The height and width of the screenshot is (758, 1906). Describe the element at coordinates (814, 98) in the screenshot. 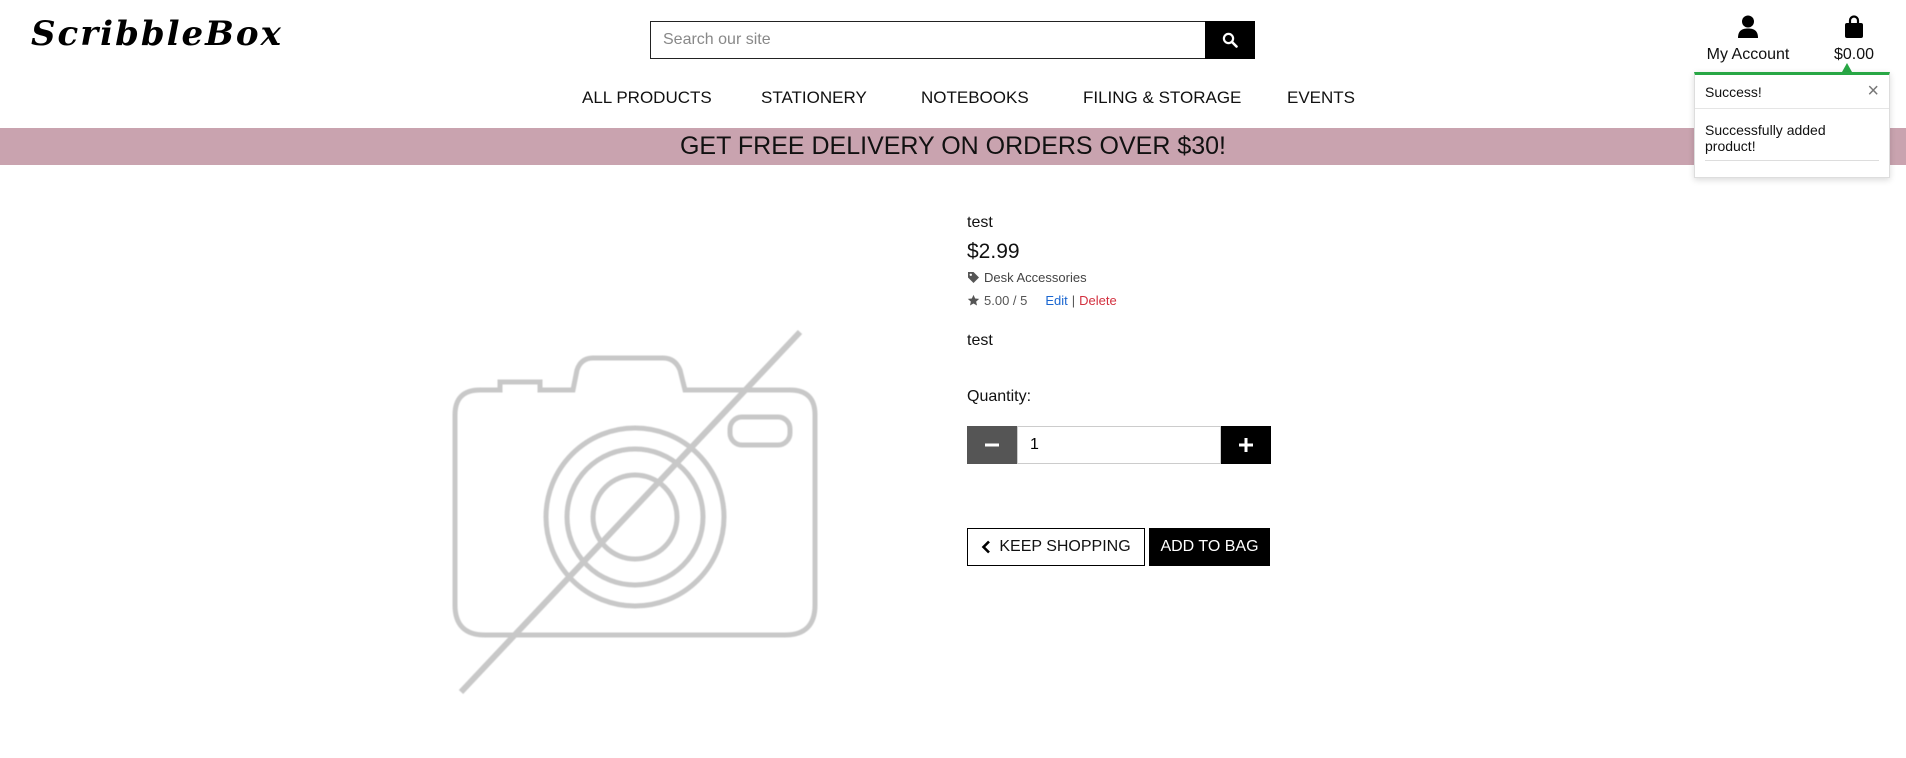

I see `nav-stationery: STATIONERY` at that location.